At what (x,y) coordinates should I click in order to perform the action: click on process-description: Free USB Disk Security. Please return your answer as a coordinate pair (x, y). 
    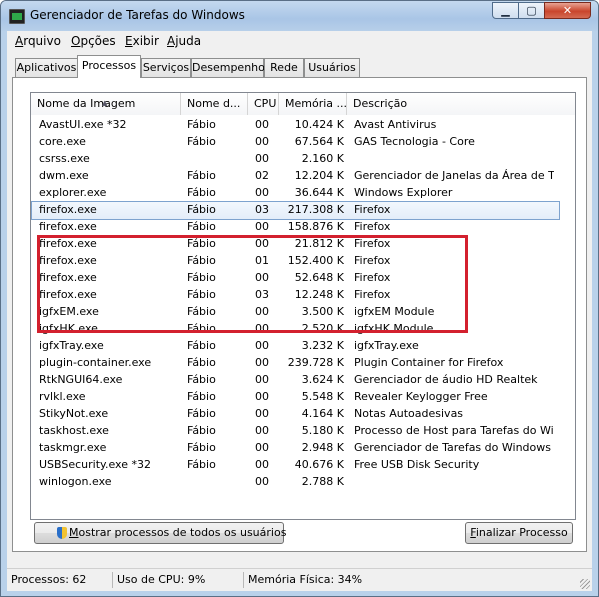
    Looking at the image, I should click on (417, 464).